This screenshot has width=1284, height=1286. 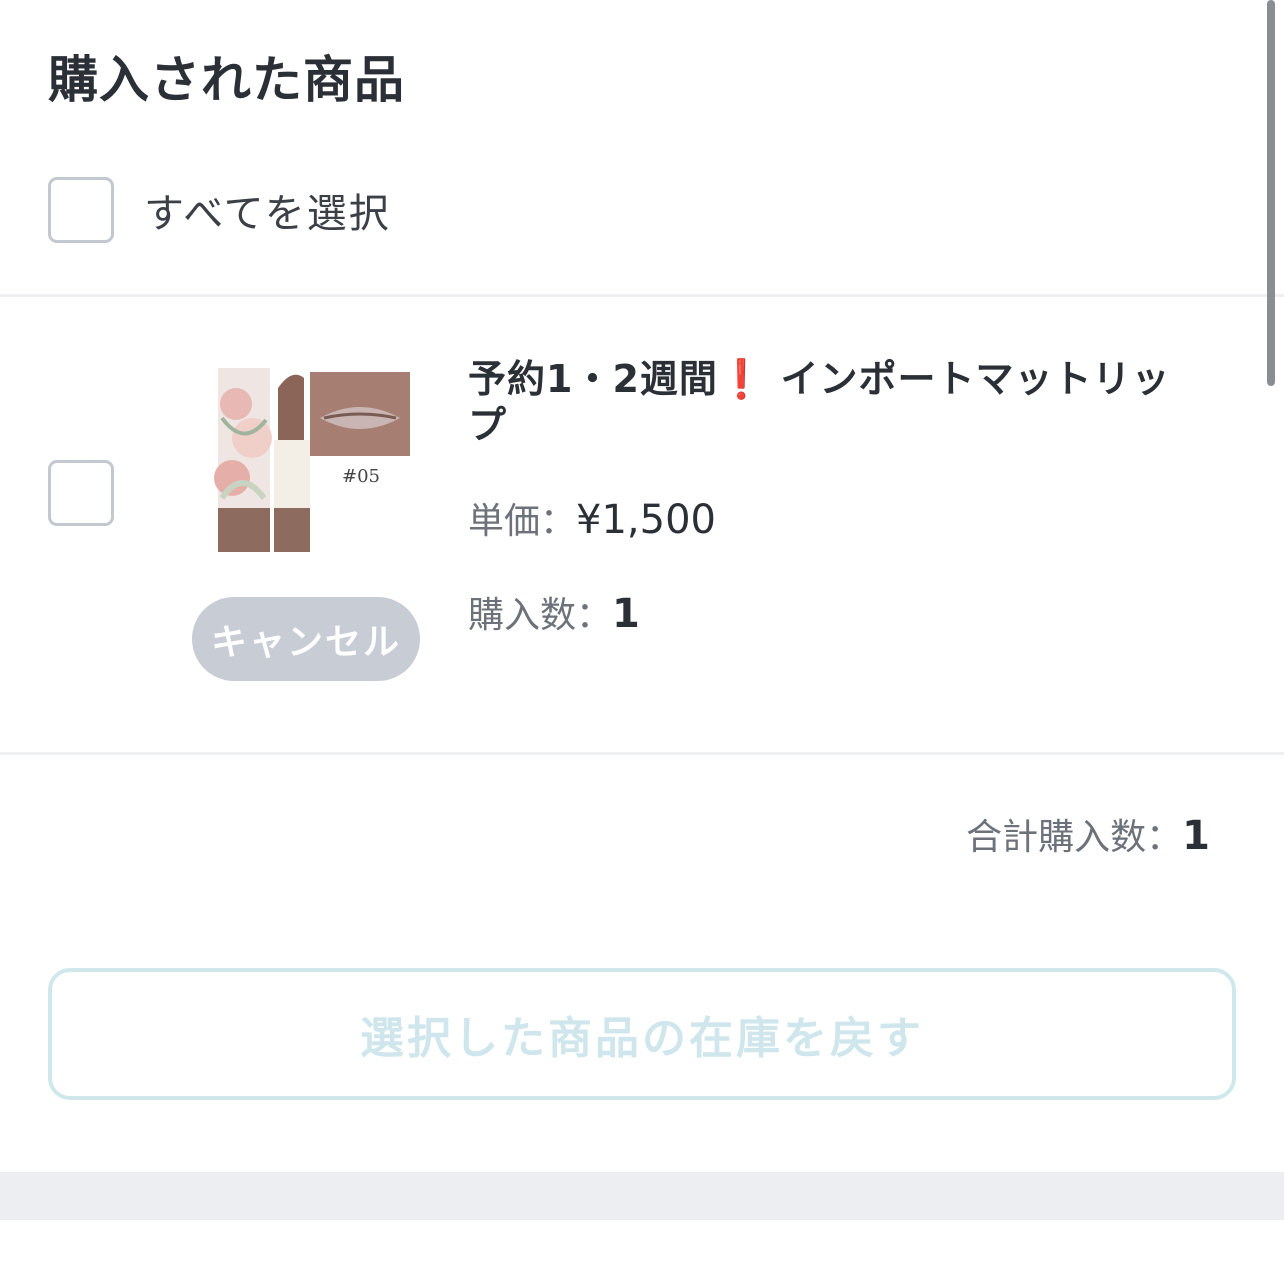 I want to click on select-all-label: すべてを選択, so click(x=267, y=214).